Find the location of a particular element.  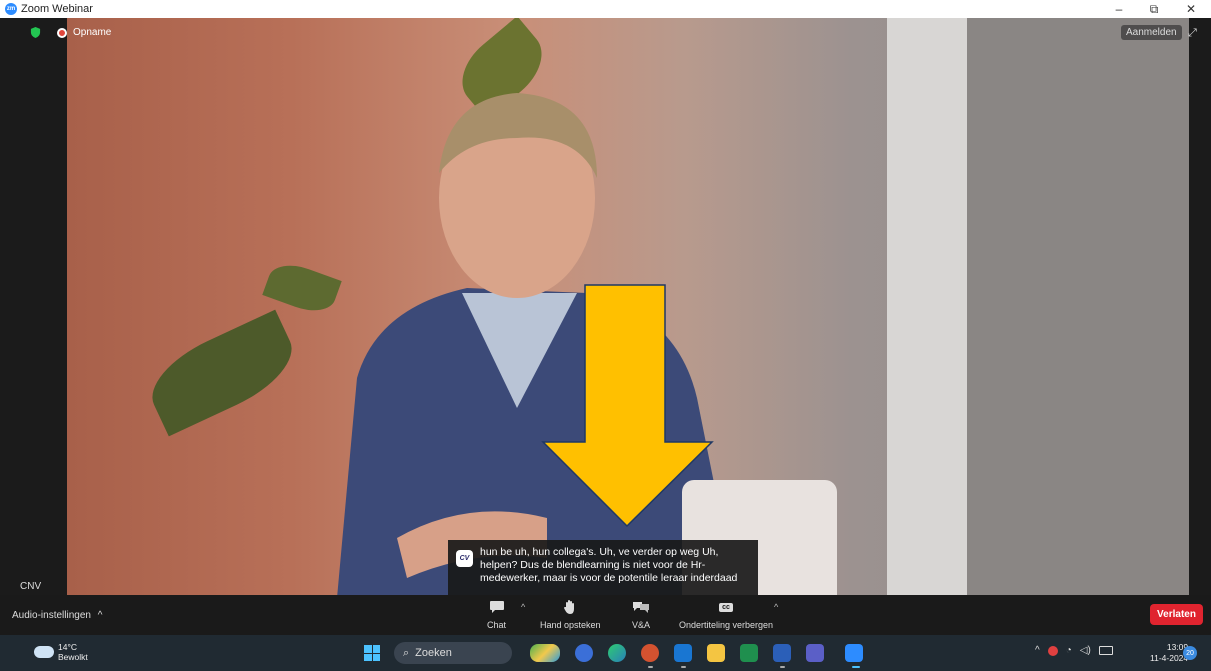

weather-widget: 14°C Bewolkt is located at coordinates (61, 652).